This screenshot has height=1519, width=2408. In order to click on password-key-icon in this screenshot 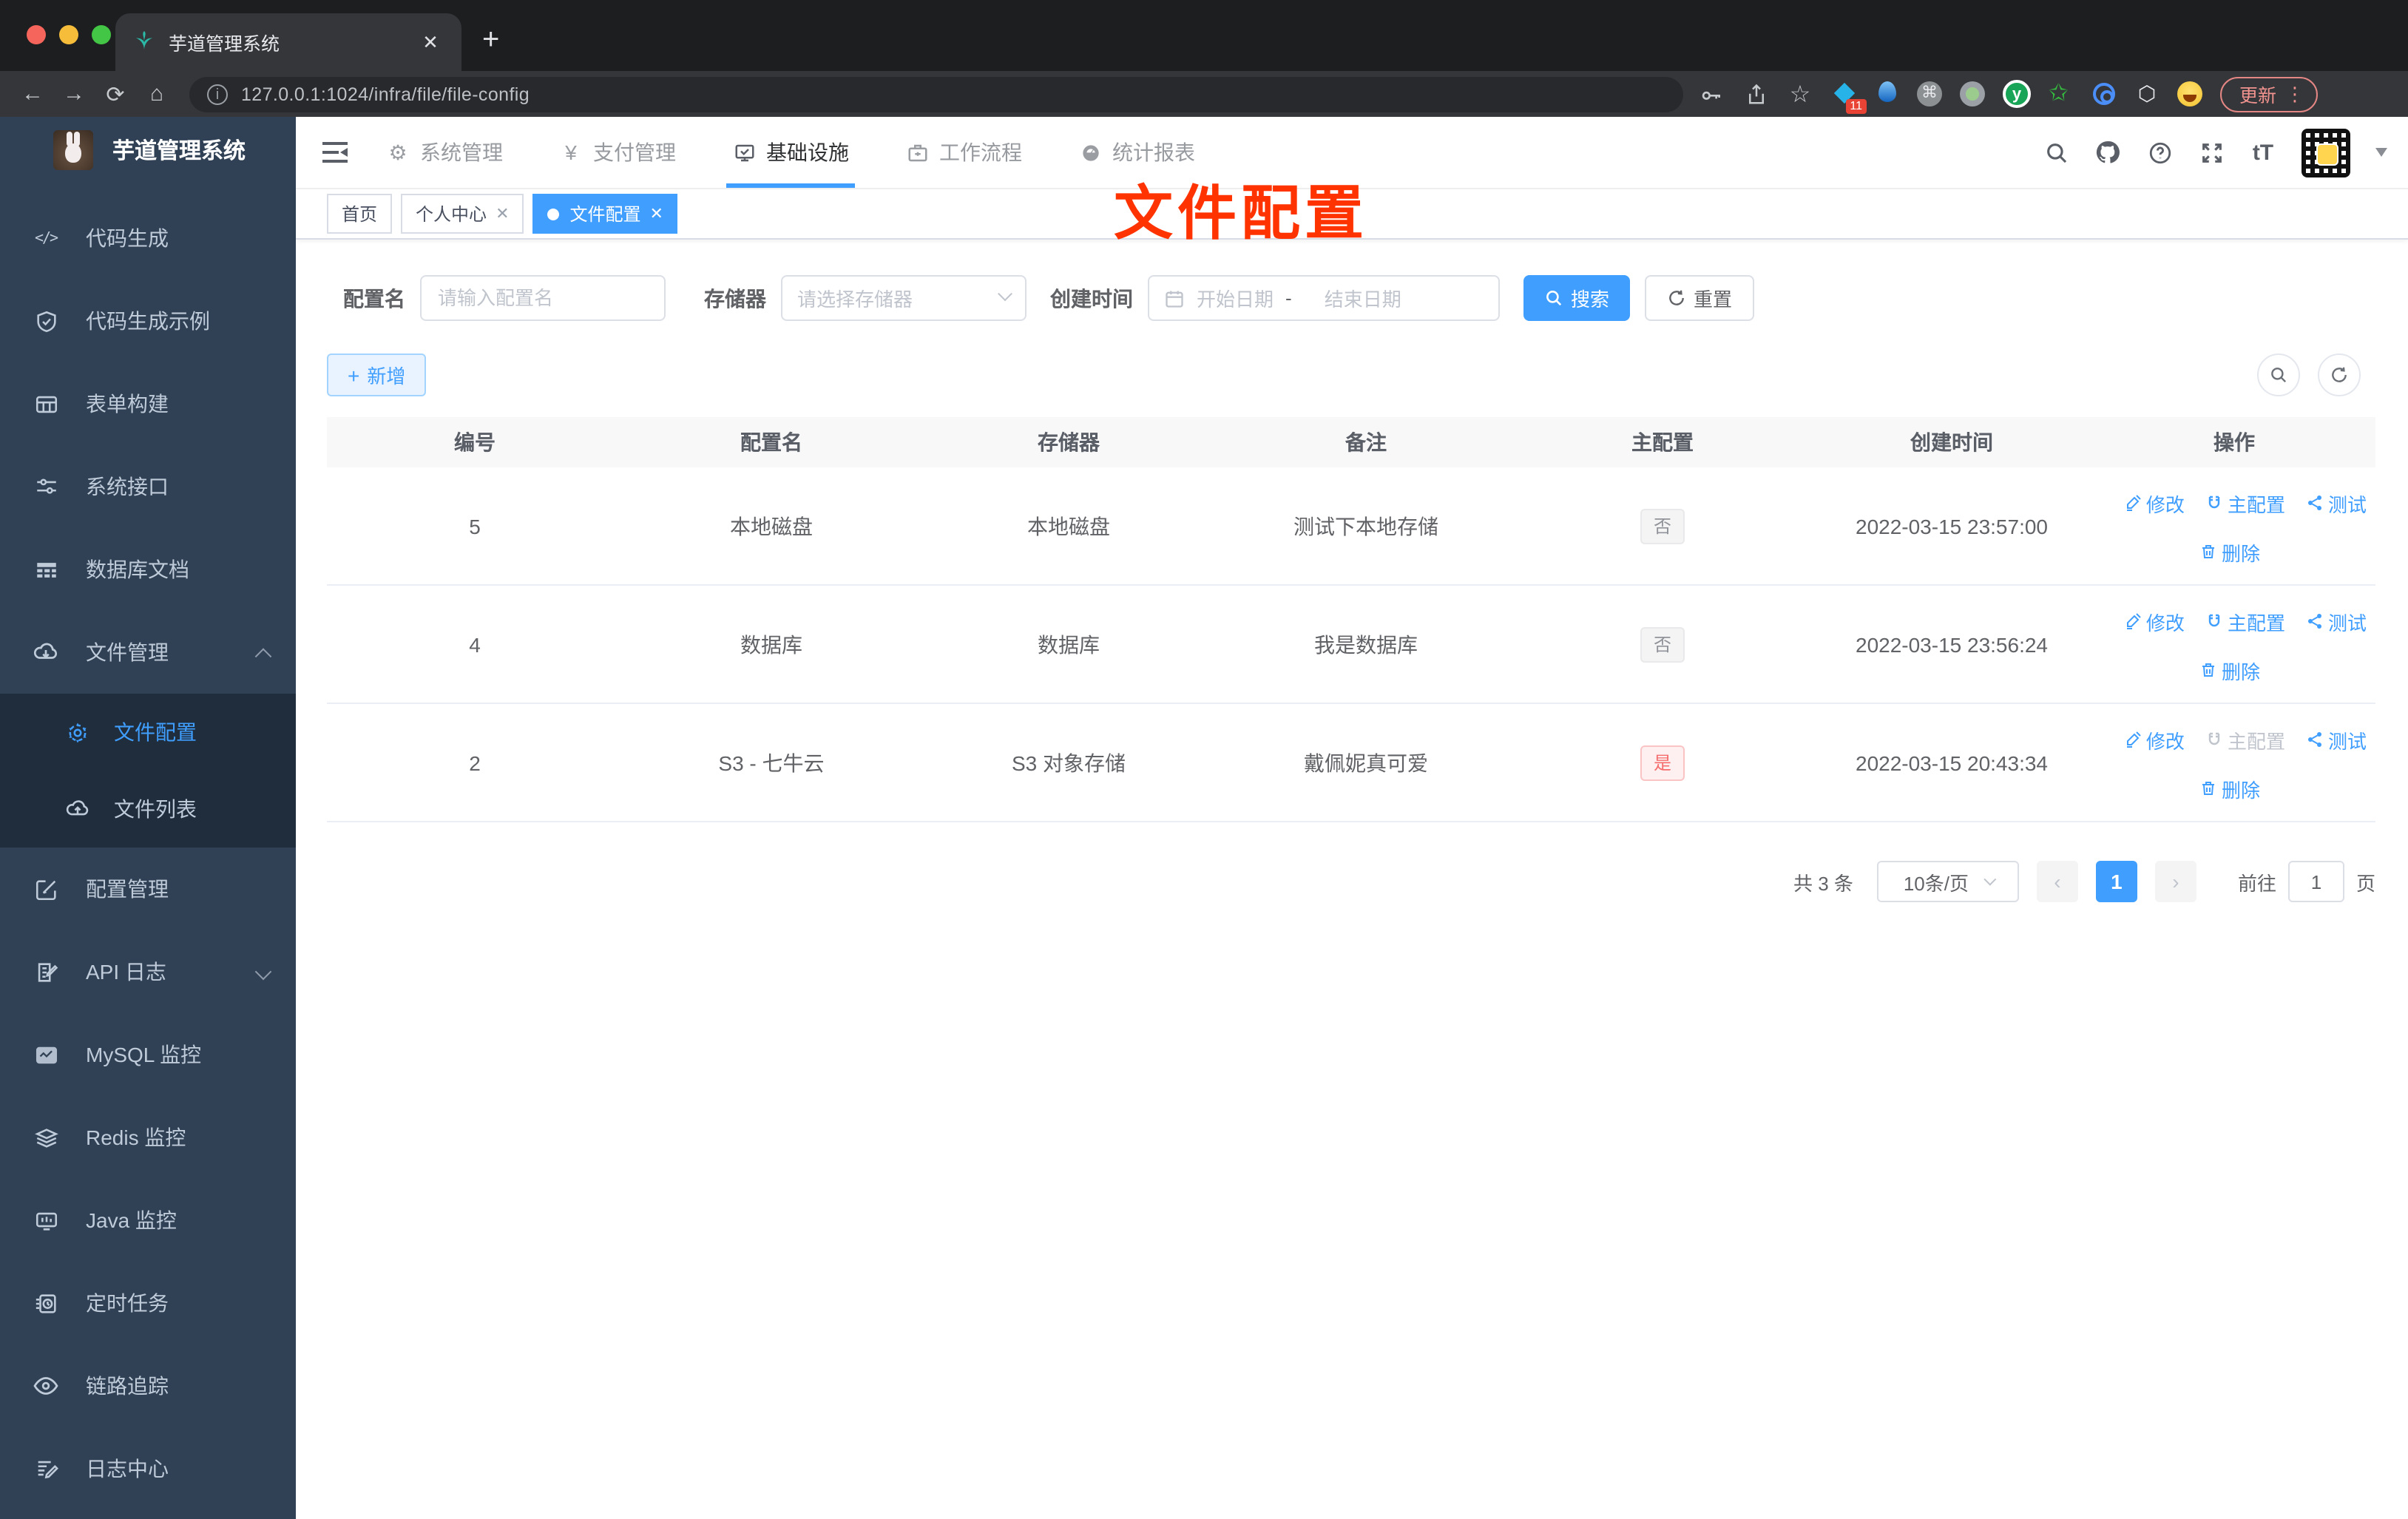, I will do `click(1711, 94)`.